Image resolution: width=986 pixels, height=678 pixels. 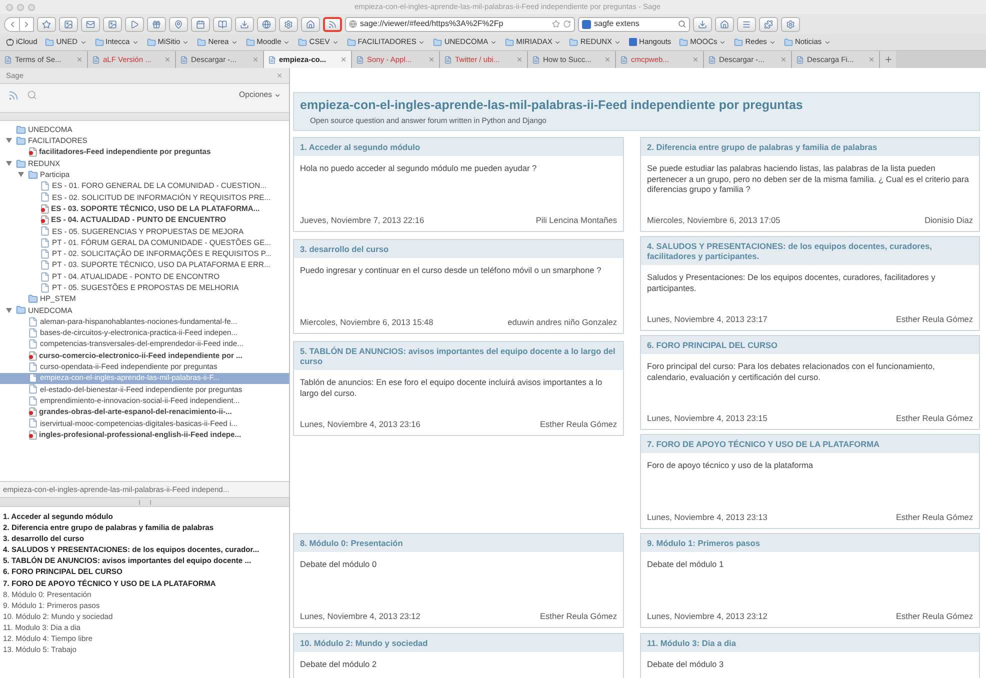 I want to click on post-date: Lunes, Noviembre 4, 2013 23:16, so click(x=360, y=424).